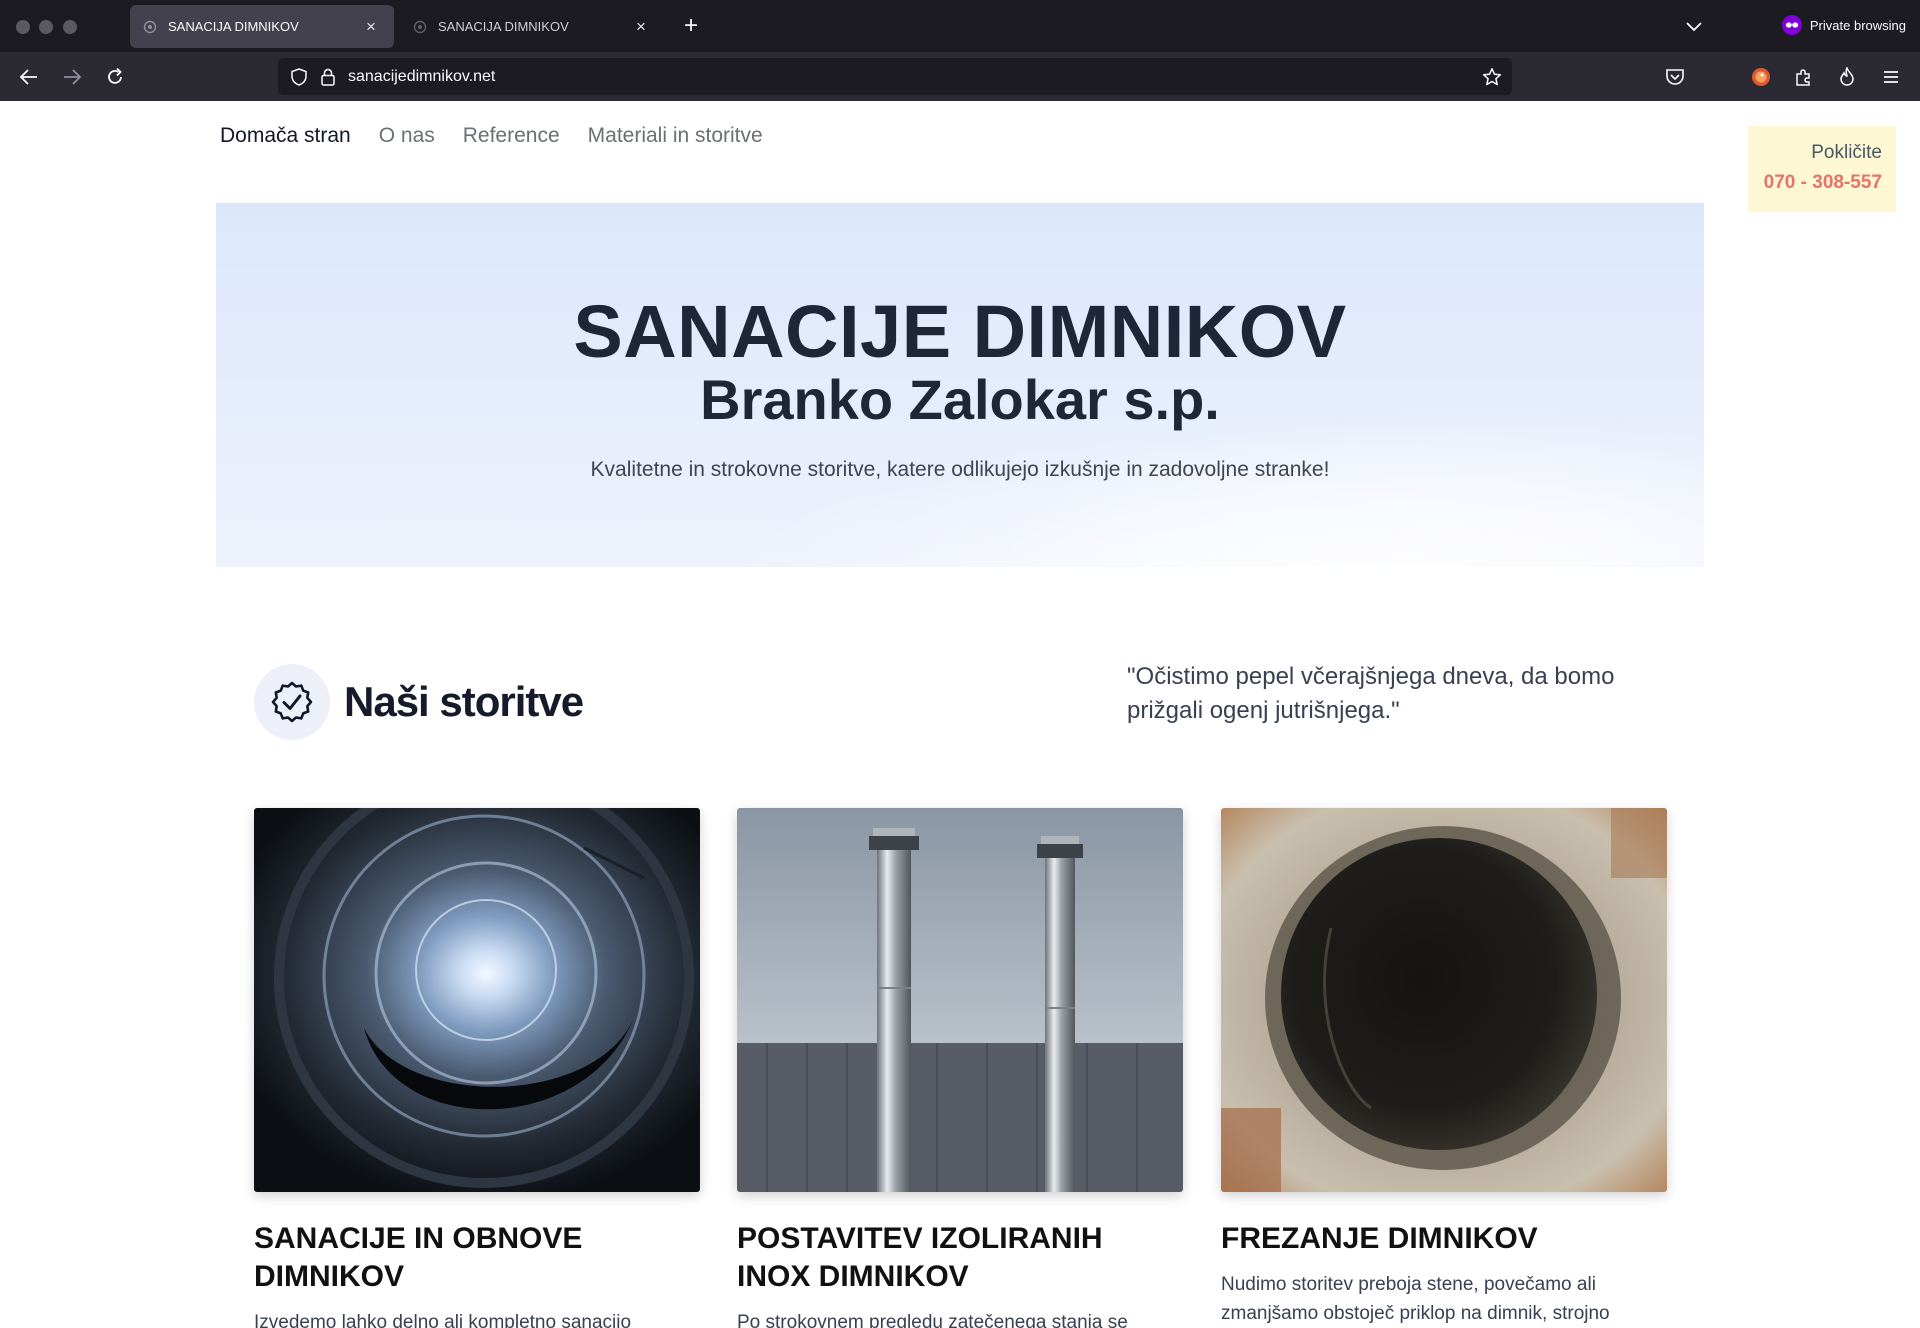  Describe the element at coordinates (1846, 152) in the screenshot. I see `call-label: Pokličite` at that location.